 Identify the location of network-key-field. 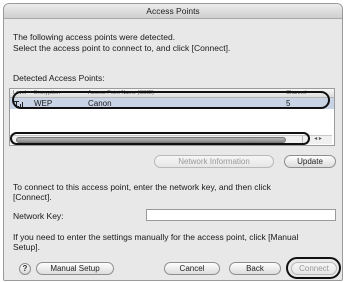
(241, 215).